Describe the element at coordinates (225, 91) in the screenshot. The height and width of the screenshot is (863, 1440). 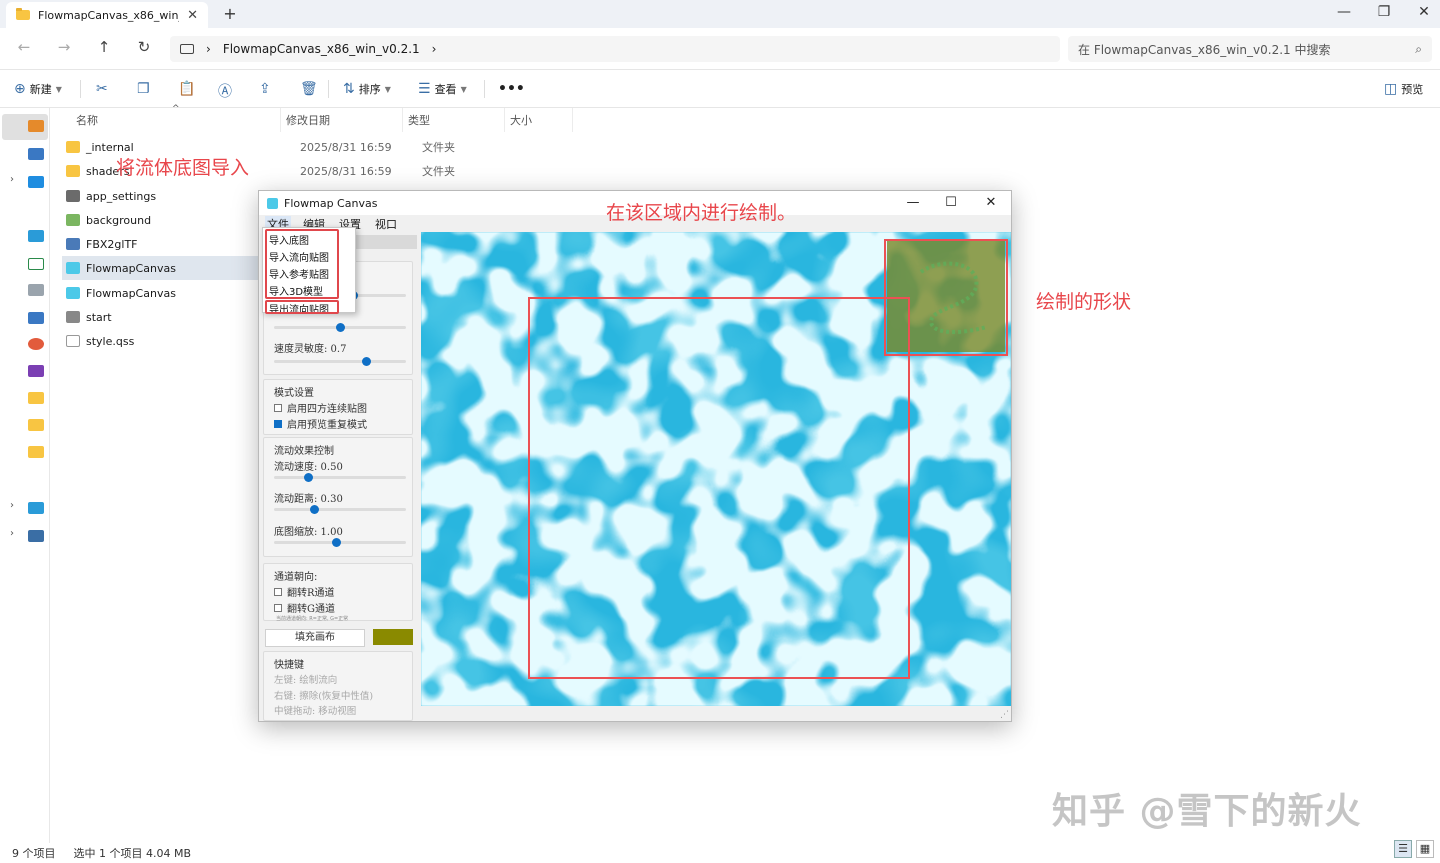
I see `rename-icon: Ⓐ` at that location.